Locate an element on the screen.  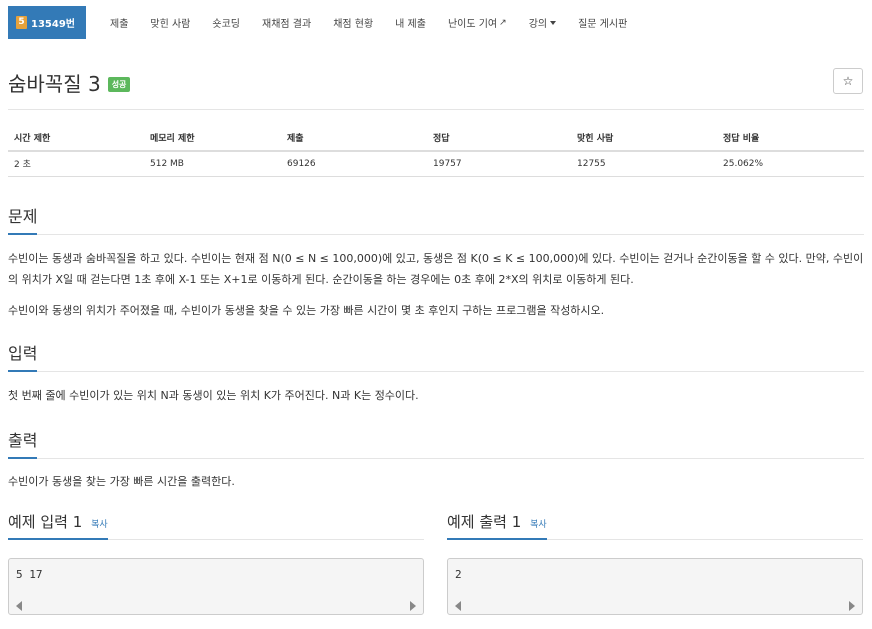
nav-lectures-dropdown: 강의 is located at coordinates (542, 22).